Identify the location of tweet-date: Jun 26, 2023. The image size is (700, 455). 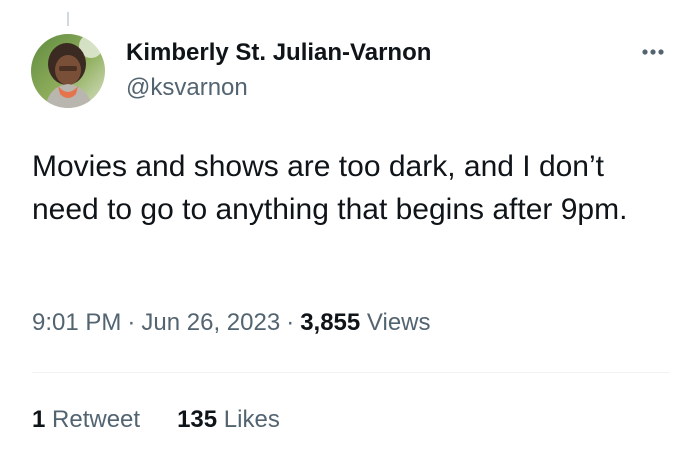
(210, 322).